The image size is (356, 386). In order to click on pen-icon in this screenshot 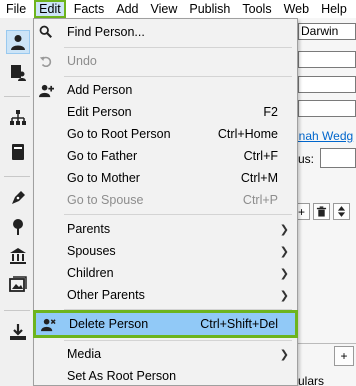, I will do `click(18, 197)`.